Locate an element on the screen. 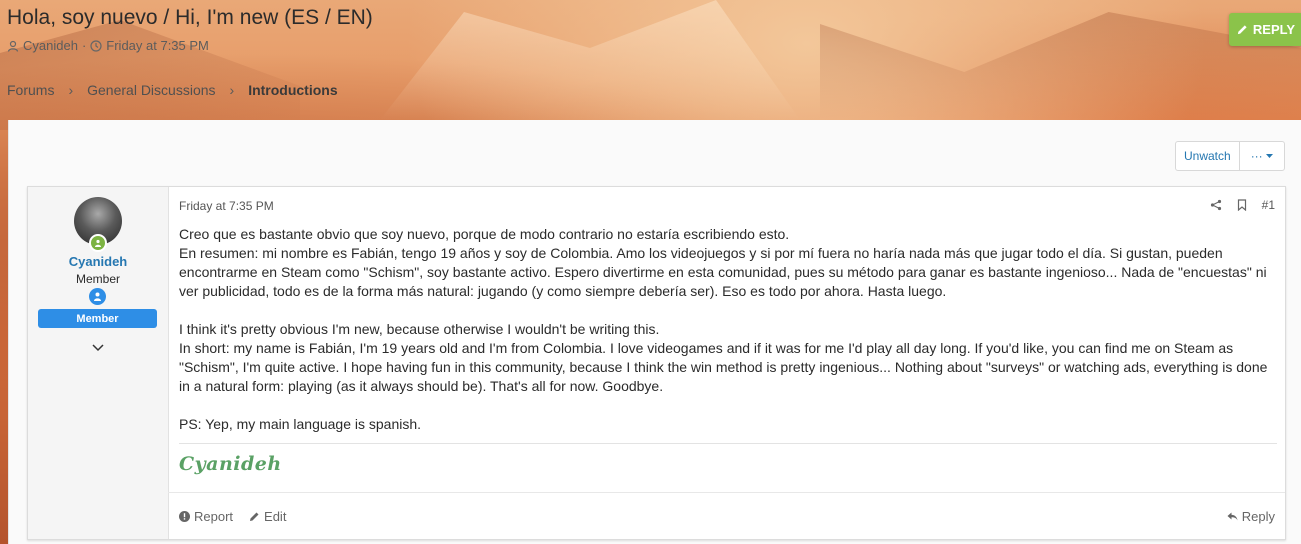 The height and width of the screenshot is (544, 1301). report-link: Report is located at coordinates (206, 516).